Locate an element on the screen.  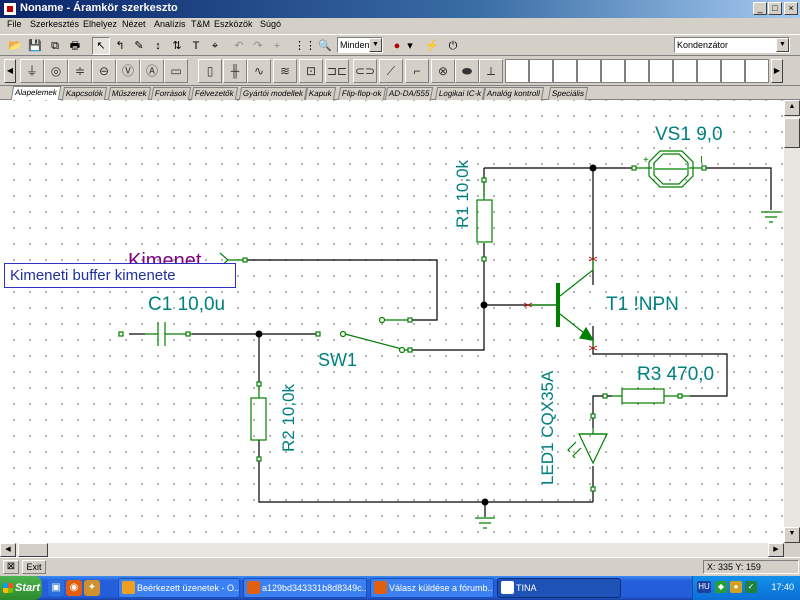
crystal-icon: ⊡ is located at coordinates (311, 71).